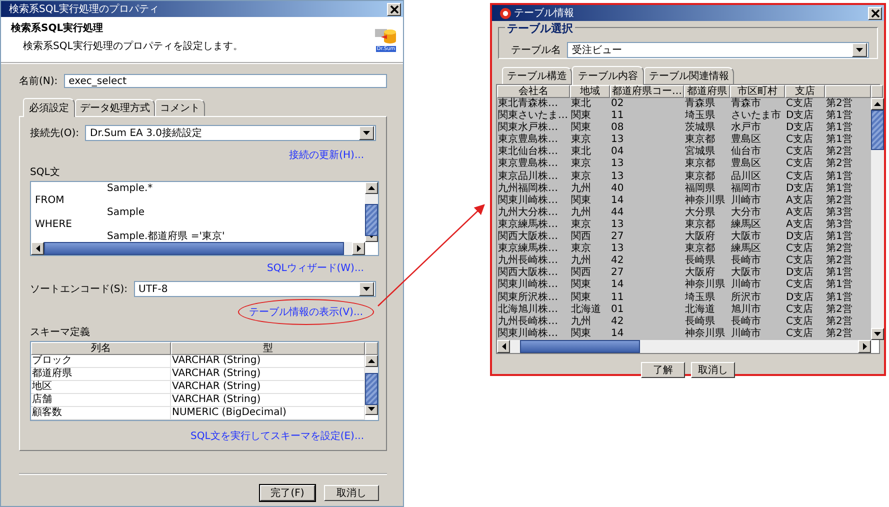  Describe the element at coordinates (700, 236) in the screenshot. I see `table-cell-text: 大阪府` at that location.